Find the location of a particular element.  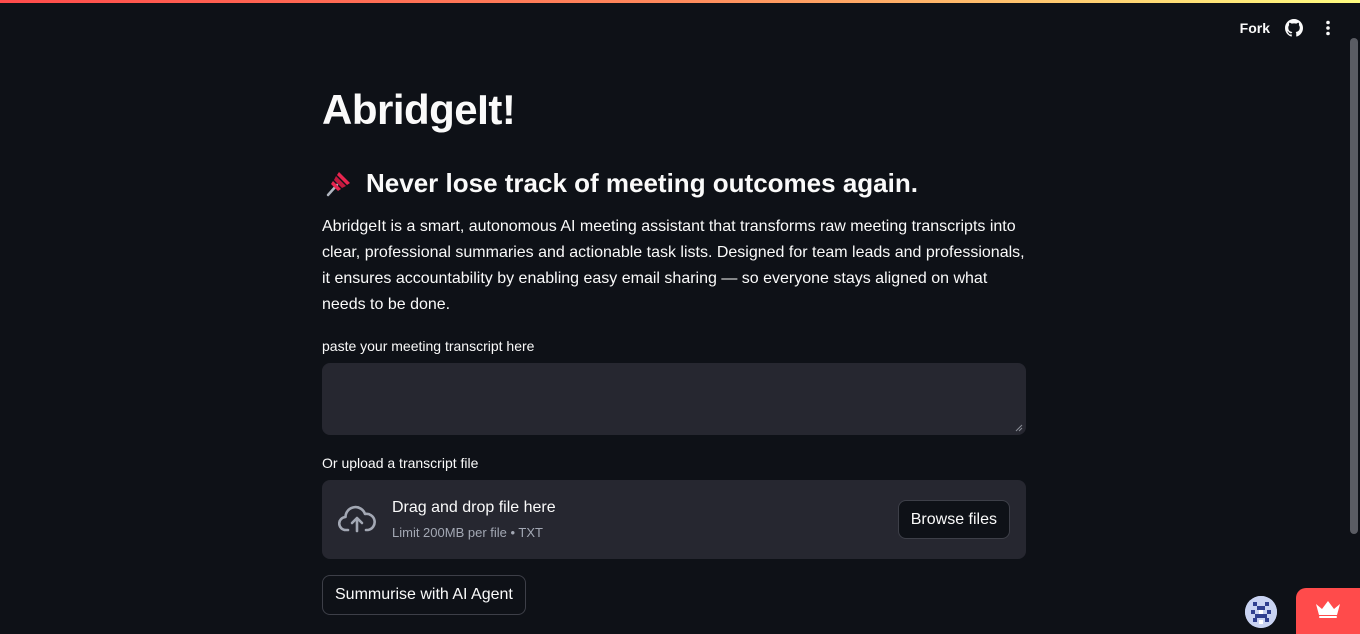

browse-files-button: Browse files is located at coordinates (953, 519).